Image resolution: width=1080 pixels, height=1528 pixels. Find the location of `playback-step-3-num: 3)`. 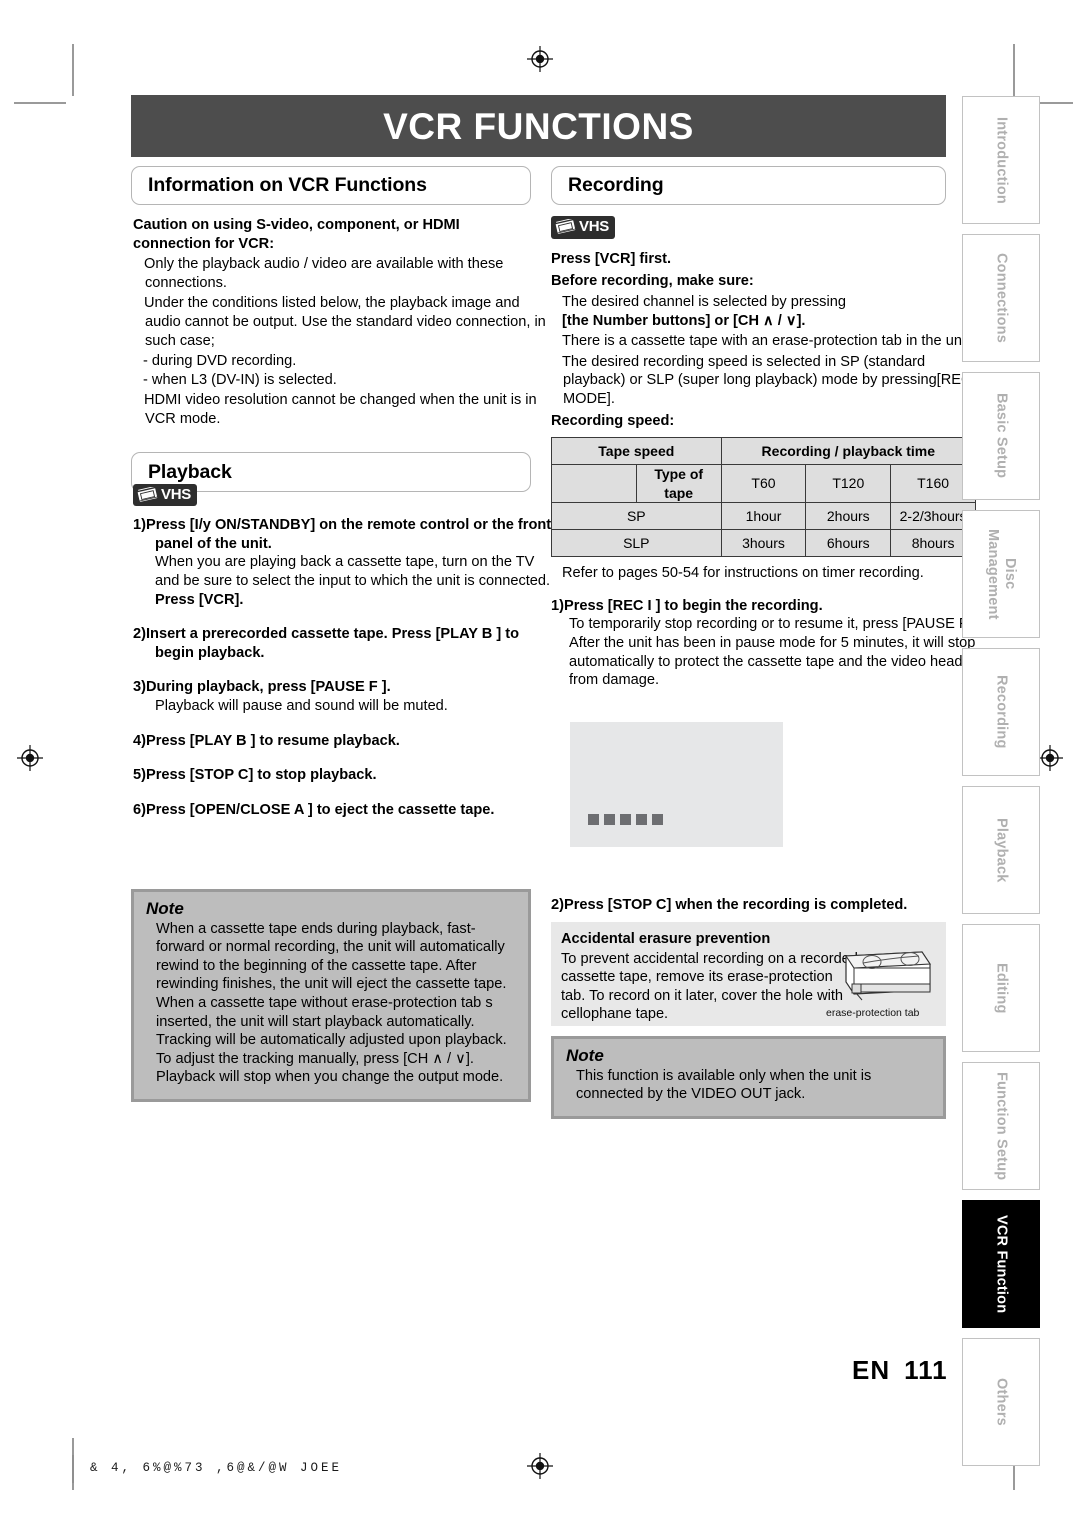

playback-step-3-num: 3) is located at coordinates (139, 687).